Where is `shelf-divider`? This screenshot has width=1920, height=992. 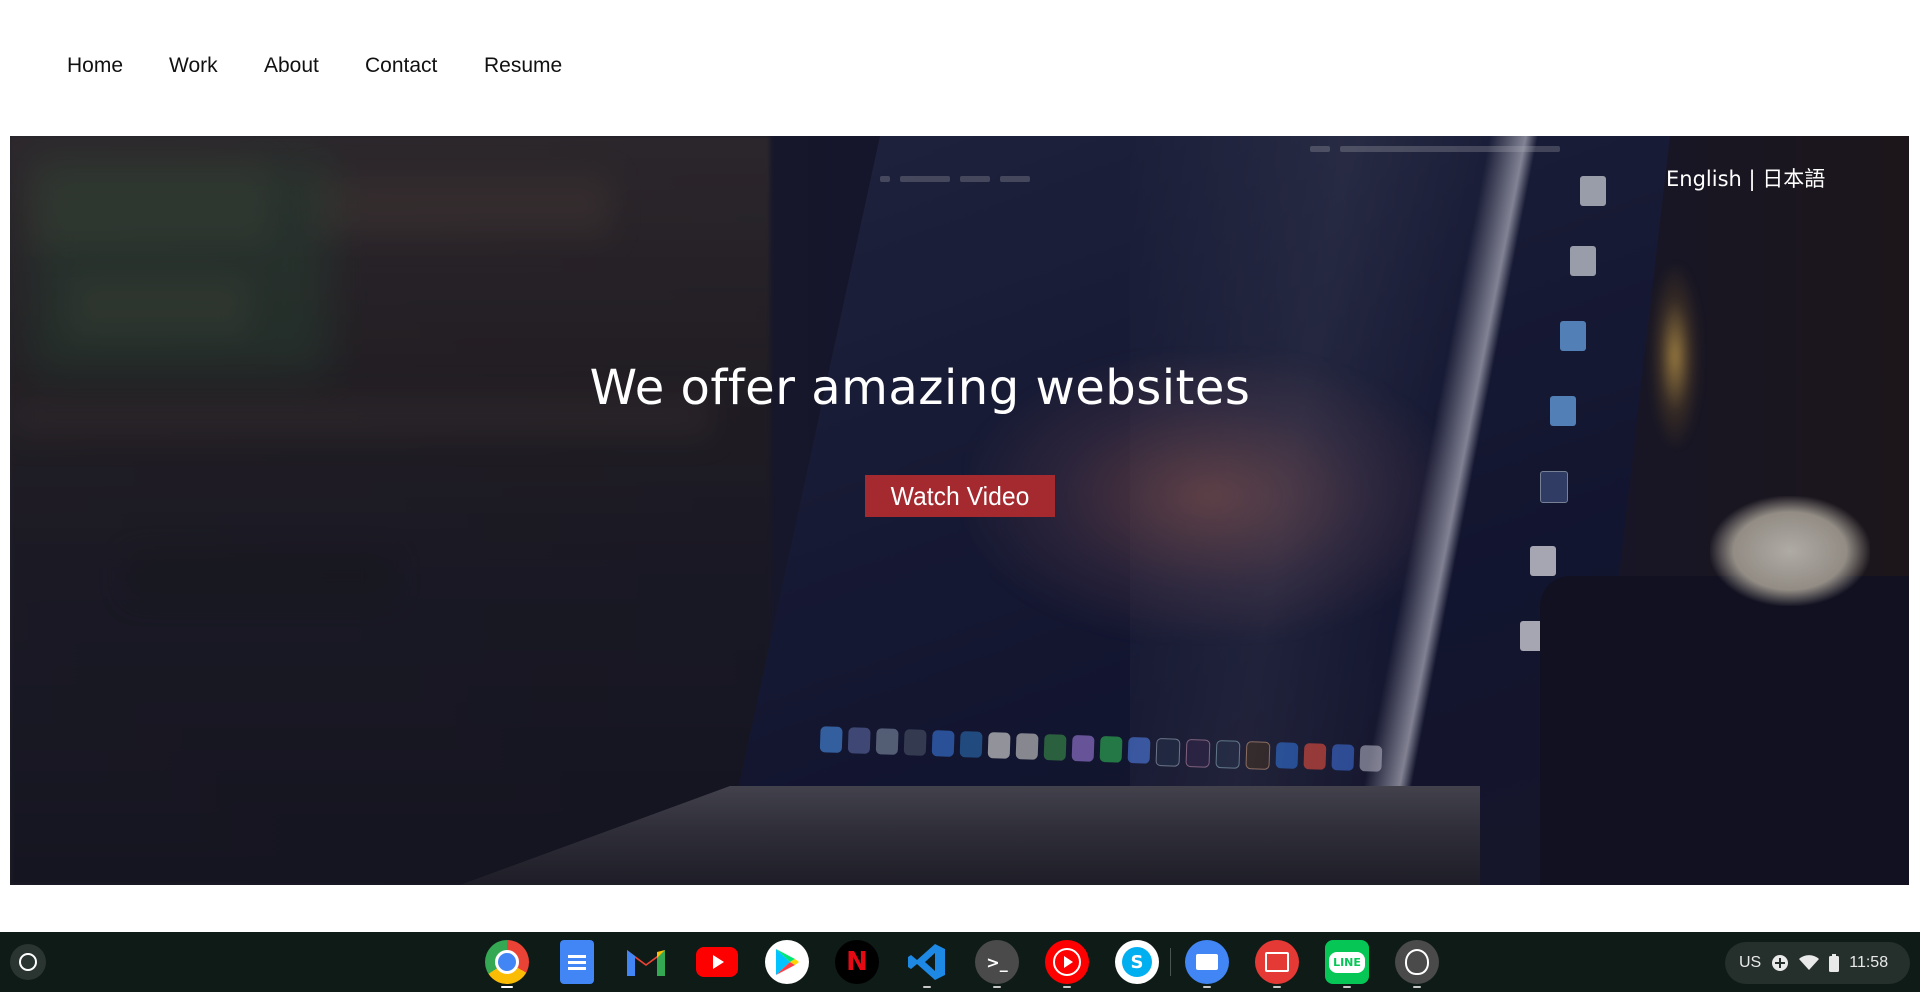
shelf-divider is located at coordinates (1170, 962).